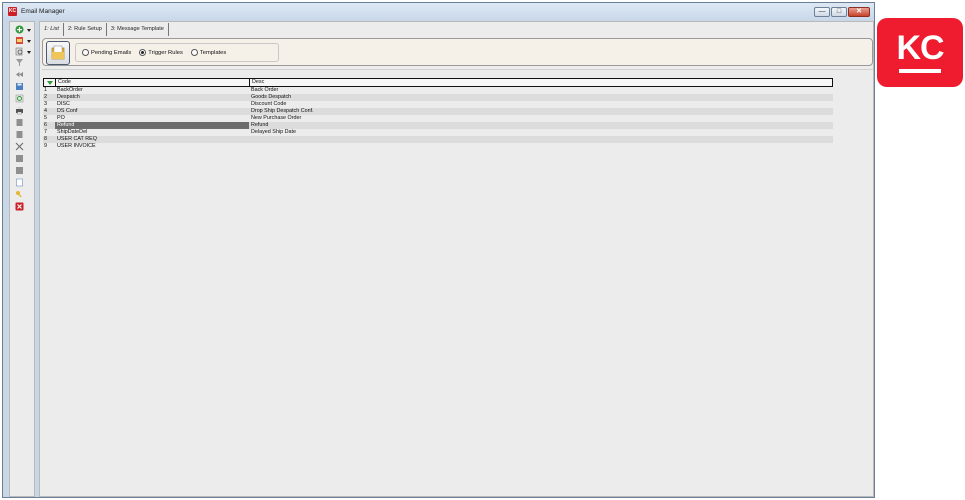 This screenshot has height=500, width=965. I want to click on table-row: 7 ShipDateDel Delayed Ship Date, so click(438, 132).